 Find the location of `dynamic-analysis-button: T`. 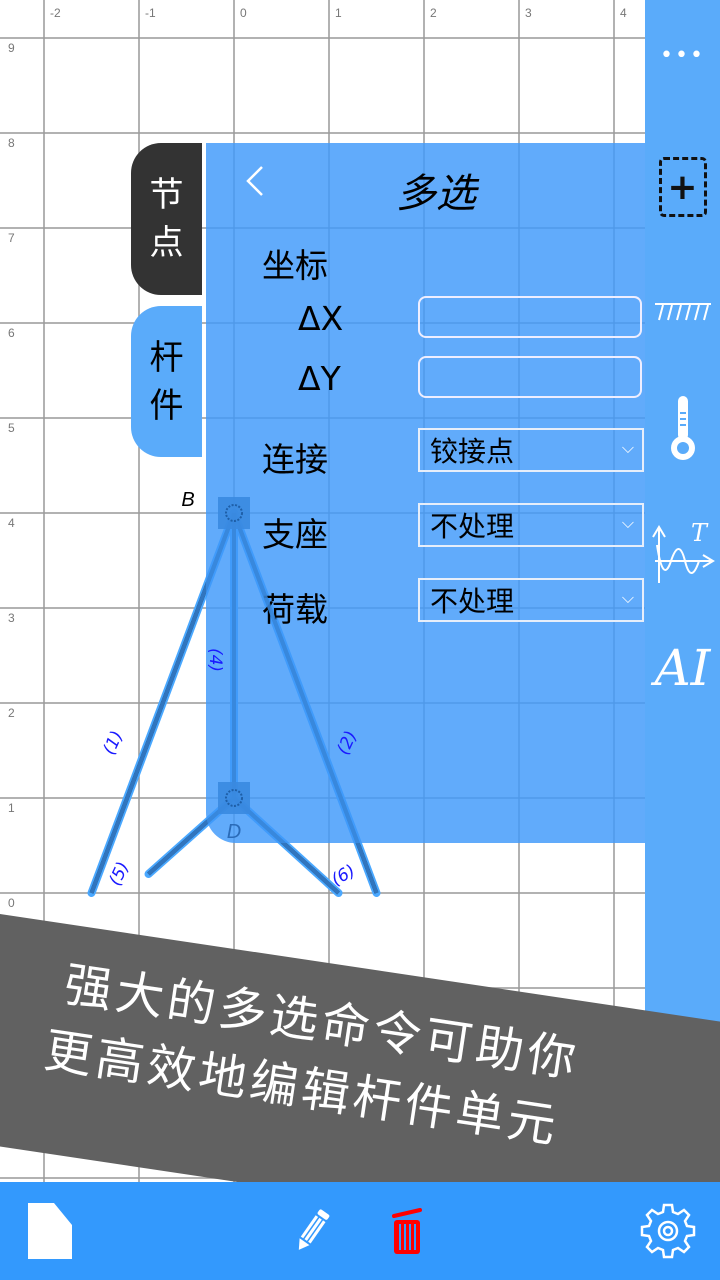

dynamic-analysis-button: T is located at coordinates (682, 550).